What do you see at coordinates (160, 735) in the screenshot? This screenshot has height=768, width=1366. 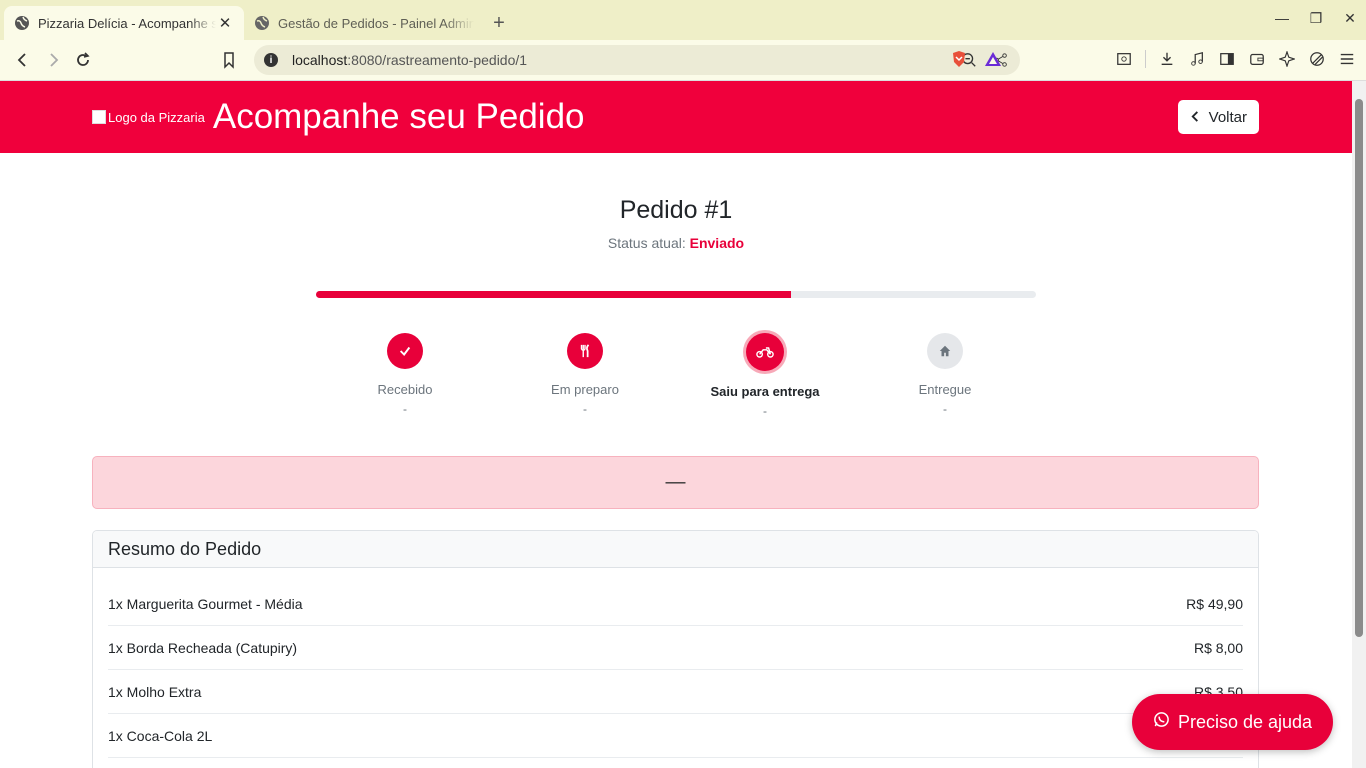 I see `item-name: 1x Coca-Cola 2L` at bounding box center [160, 735].